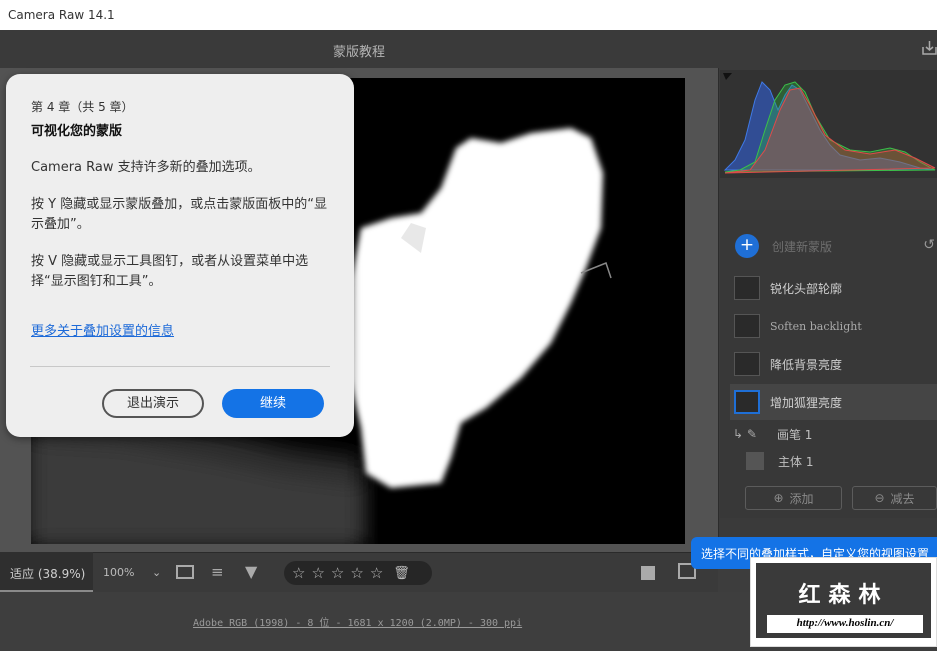 The image size is (937, 651). Describe the element at coordinates (217, 572) in the screenshot. I see `sort-icon: ≡` at that location.